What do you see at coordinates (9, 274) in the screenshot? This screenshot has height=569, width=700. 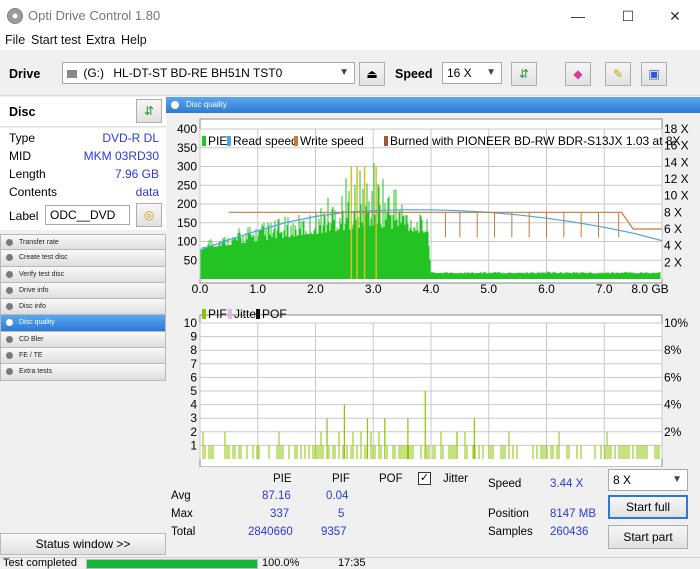 I see `verify-disc-icon` at bounding box center [9, 274].